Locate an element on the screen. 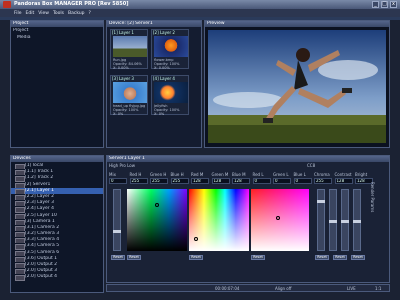  param-label: Red L is located at coordinates (258, 174).